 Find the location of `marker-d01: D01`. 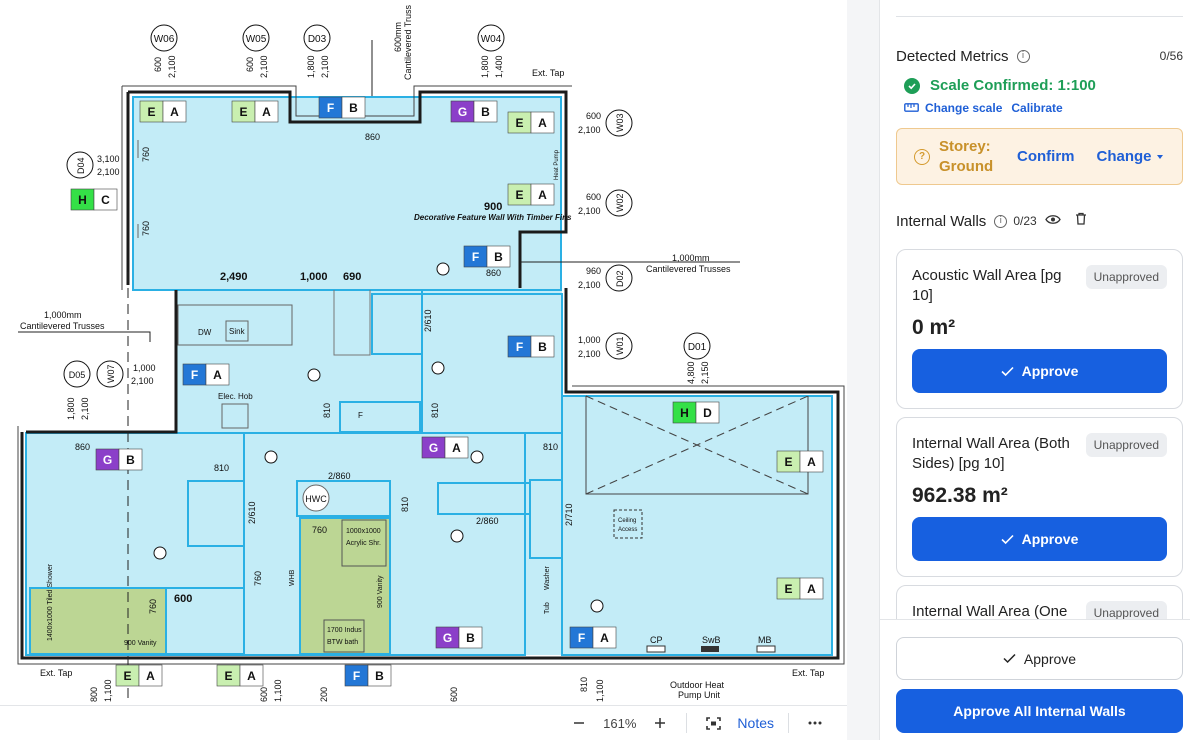

marker-d01: D01 is located at coordinates (697, 347).